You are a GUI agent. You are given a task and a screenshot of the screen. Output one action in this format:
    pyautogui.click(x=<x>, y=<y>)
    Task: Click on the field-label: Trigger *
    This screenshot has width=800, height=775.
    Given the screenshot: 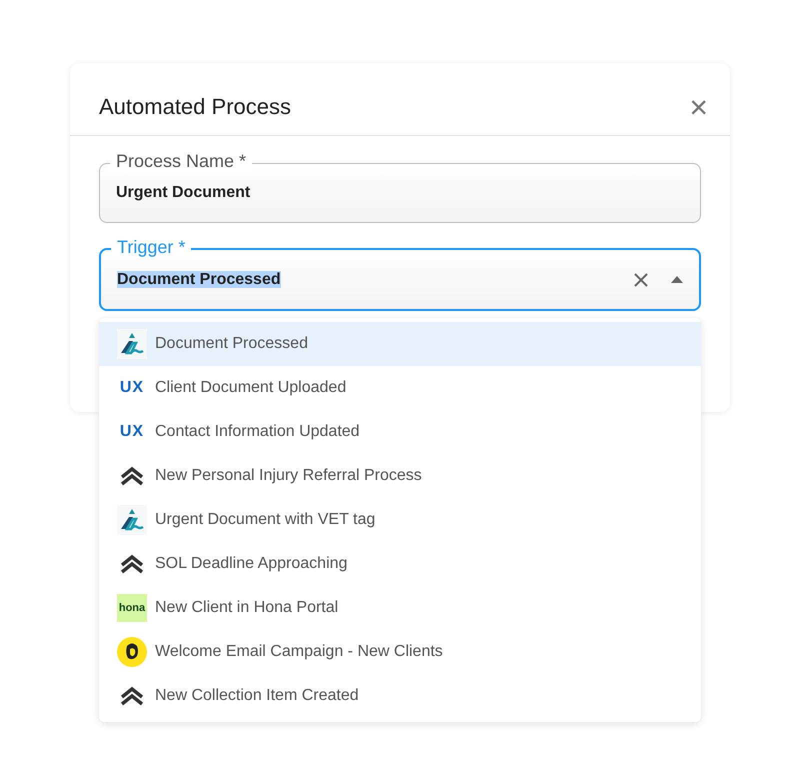 What is the action you would take?
    pyautogui.click(x=151, y=247)
    